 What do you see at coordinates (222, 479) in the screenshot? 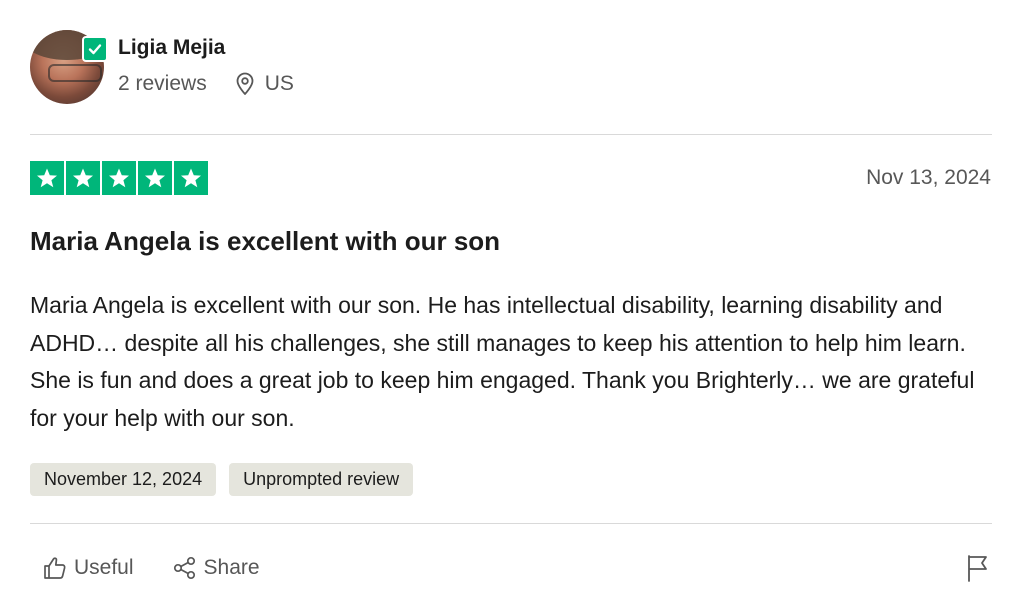
I see `review-tags: November 12, 2024 Unprompted review` at bounding box center [222, 479].